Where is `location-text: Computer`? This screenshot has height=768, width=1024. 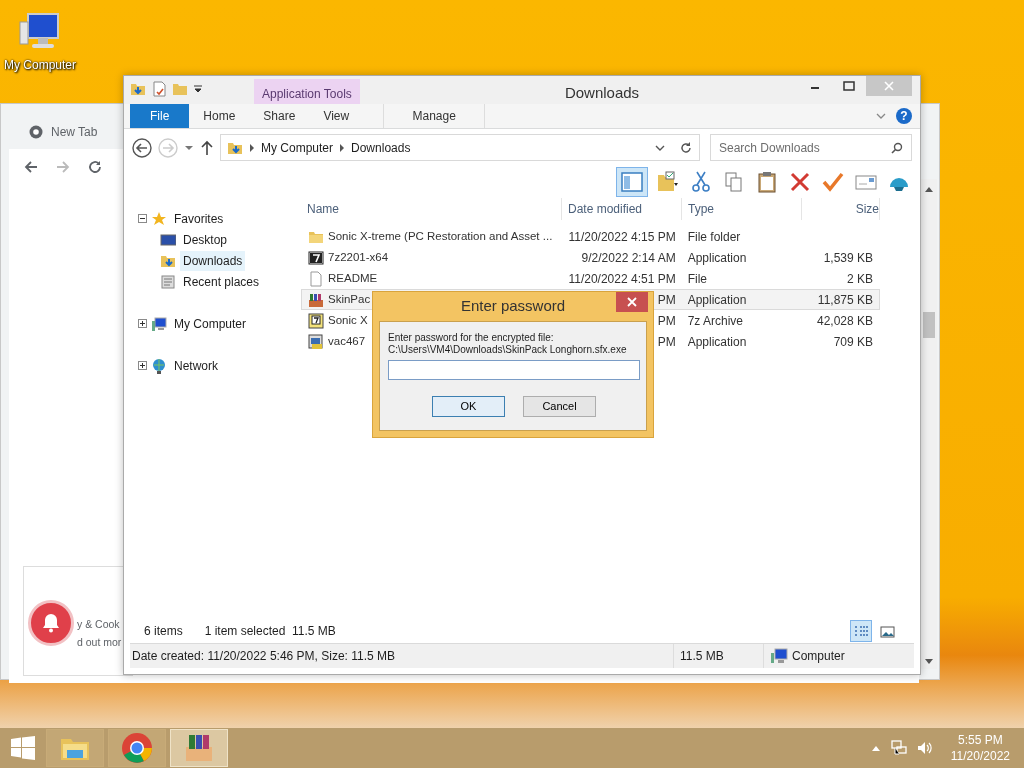 location-text: Computer is located at coordinates (818, 656).